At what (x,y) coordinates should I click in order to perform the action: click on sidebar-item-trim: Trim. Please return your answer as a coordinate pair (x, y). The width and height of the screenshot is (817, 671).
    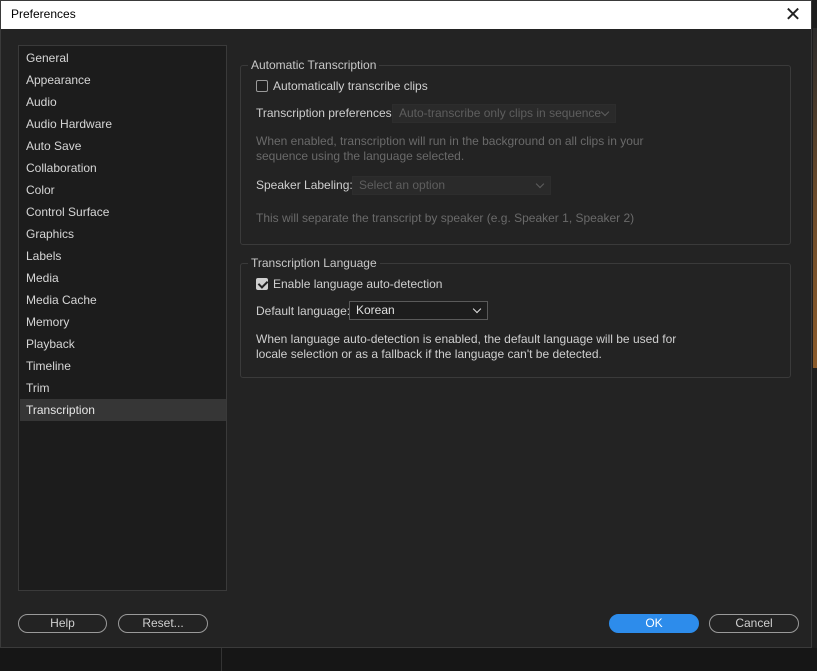
    Looking at the image, I should click on (123, 388).